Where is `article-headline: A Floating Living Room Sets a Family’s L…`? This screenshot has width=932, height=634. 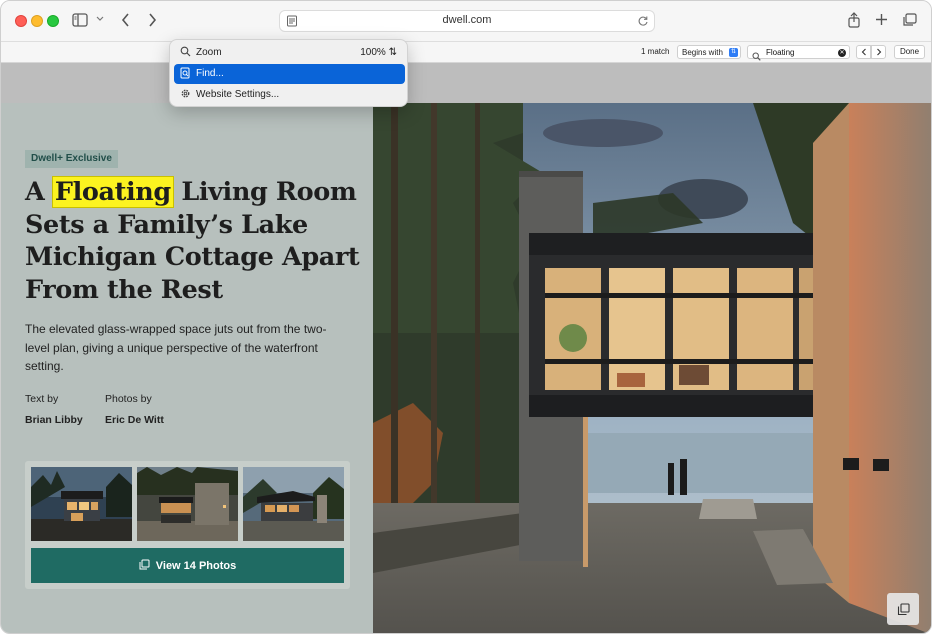 article-headline: A Floating Living Room Sets a Family’s L… is located at coordinates (195, 241).